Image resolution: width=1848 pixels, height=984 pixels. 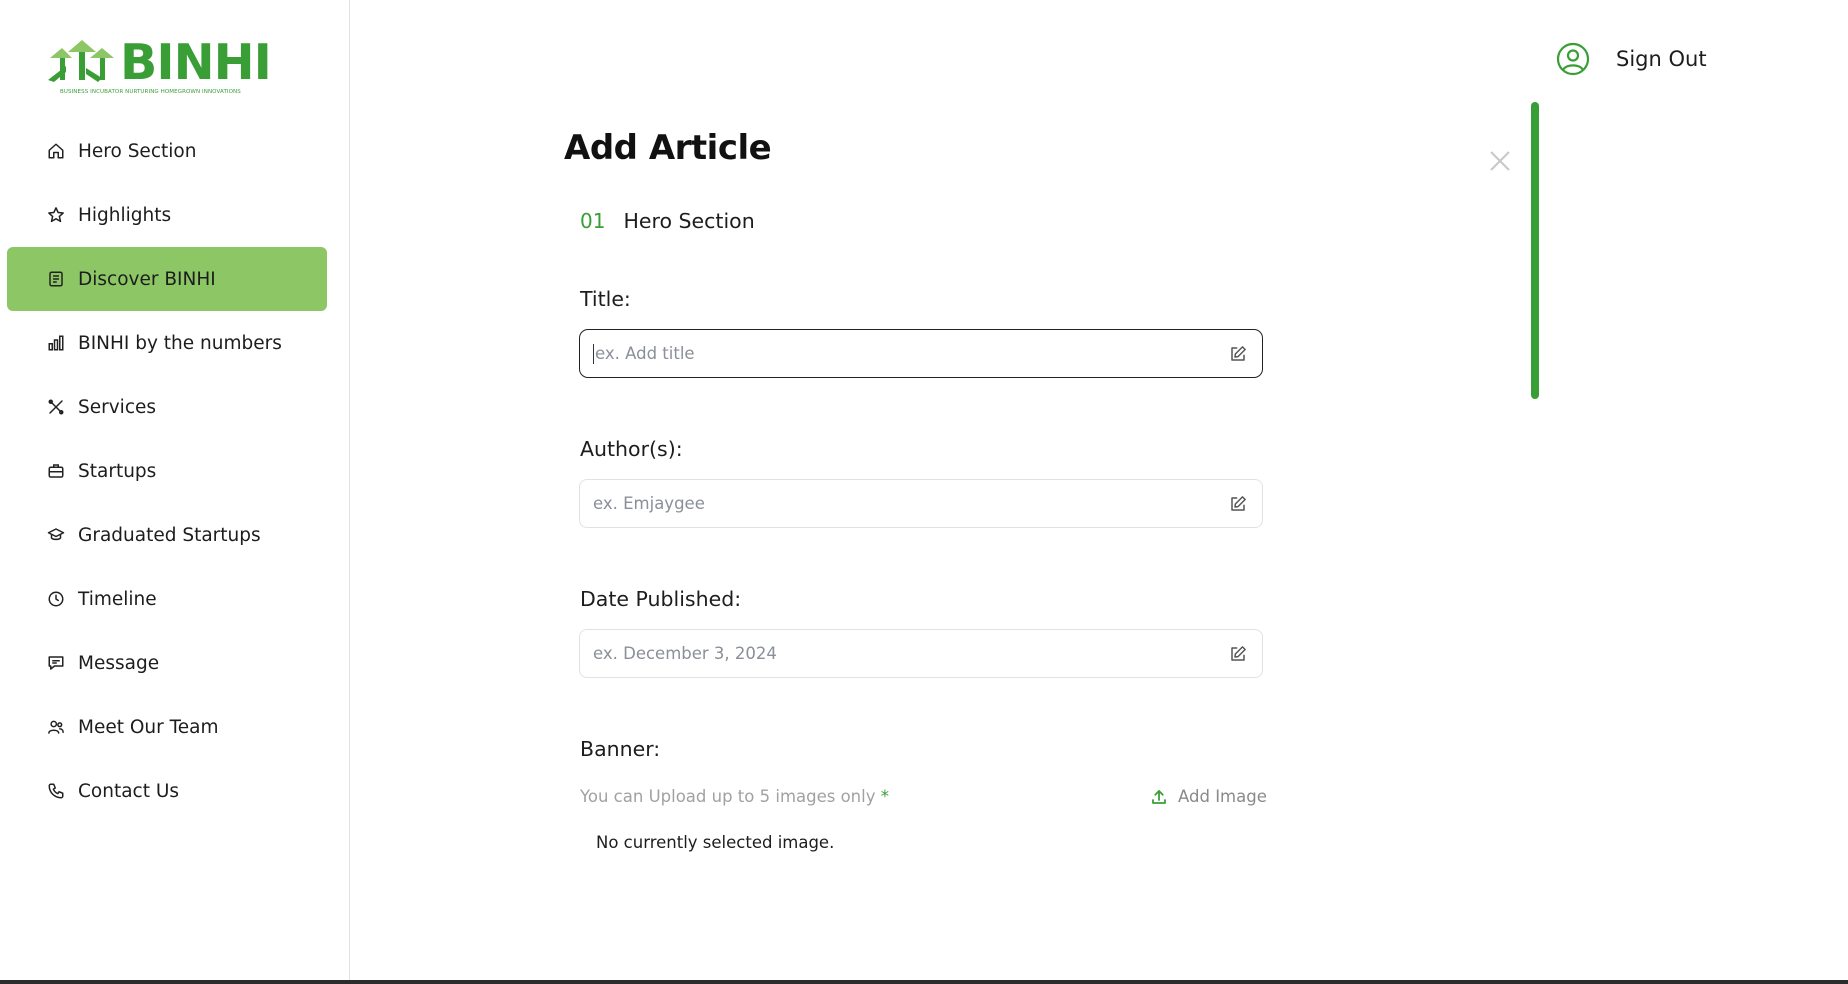 I want to click on page-title: Add Article, so click(x=668, y=148).